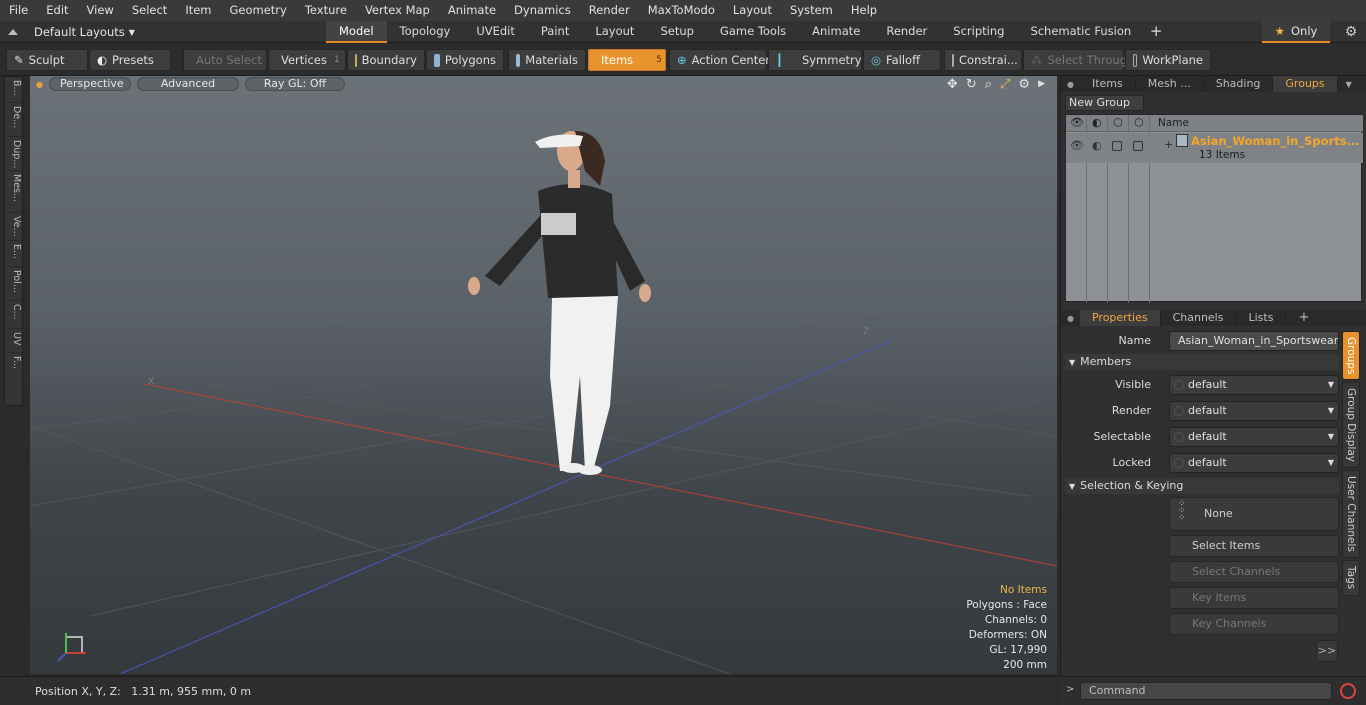 Image resolution: width=1366 pixels, height=705 pixels. I want to click on tab-shading: Shading, so click(1239, 84).